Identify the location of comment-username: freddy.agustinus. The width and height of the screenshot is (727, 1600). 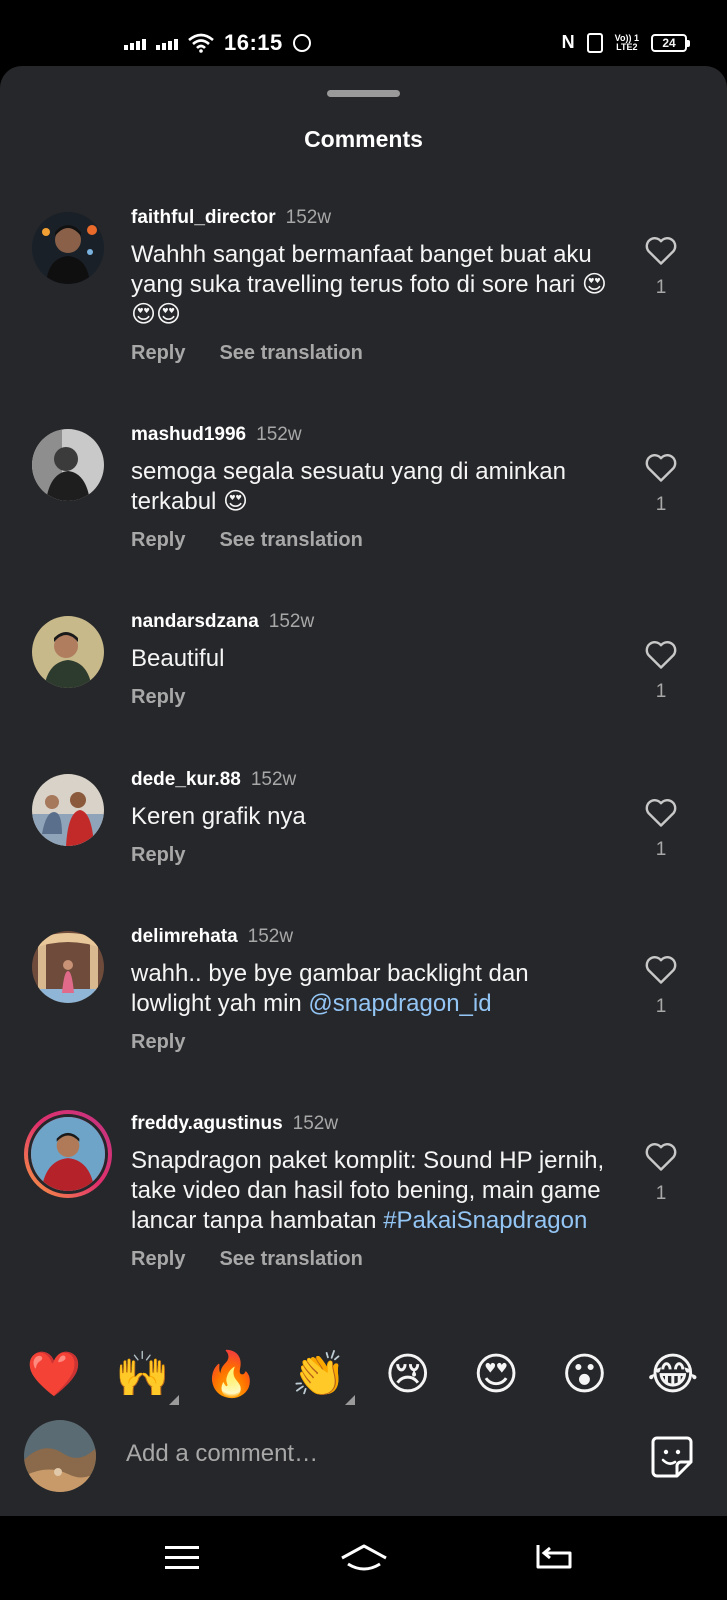
(207, 1123).